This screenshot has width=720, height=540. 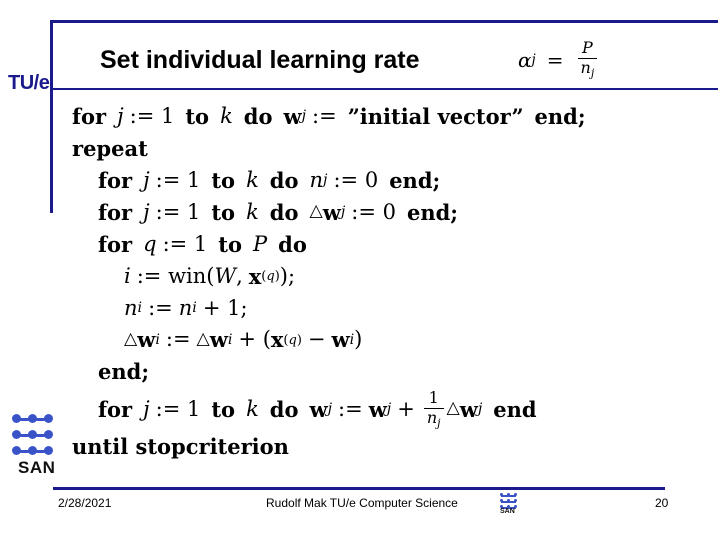 What do you see at coordinates (359, 488) in the screenshot?
I see `footer-accent-rule` at bounding box center [359, 488].